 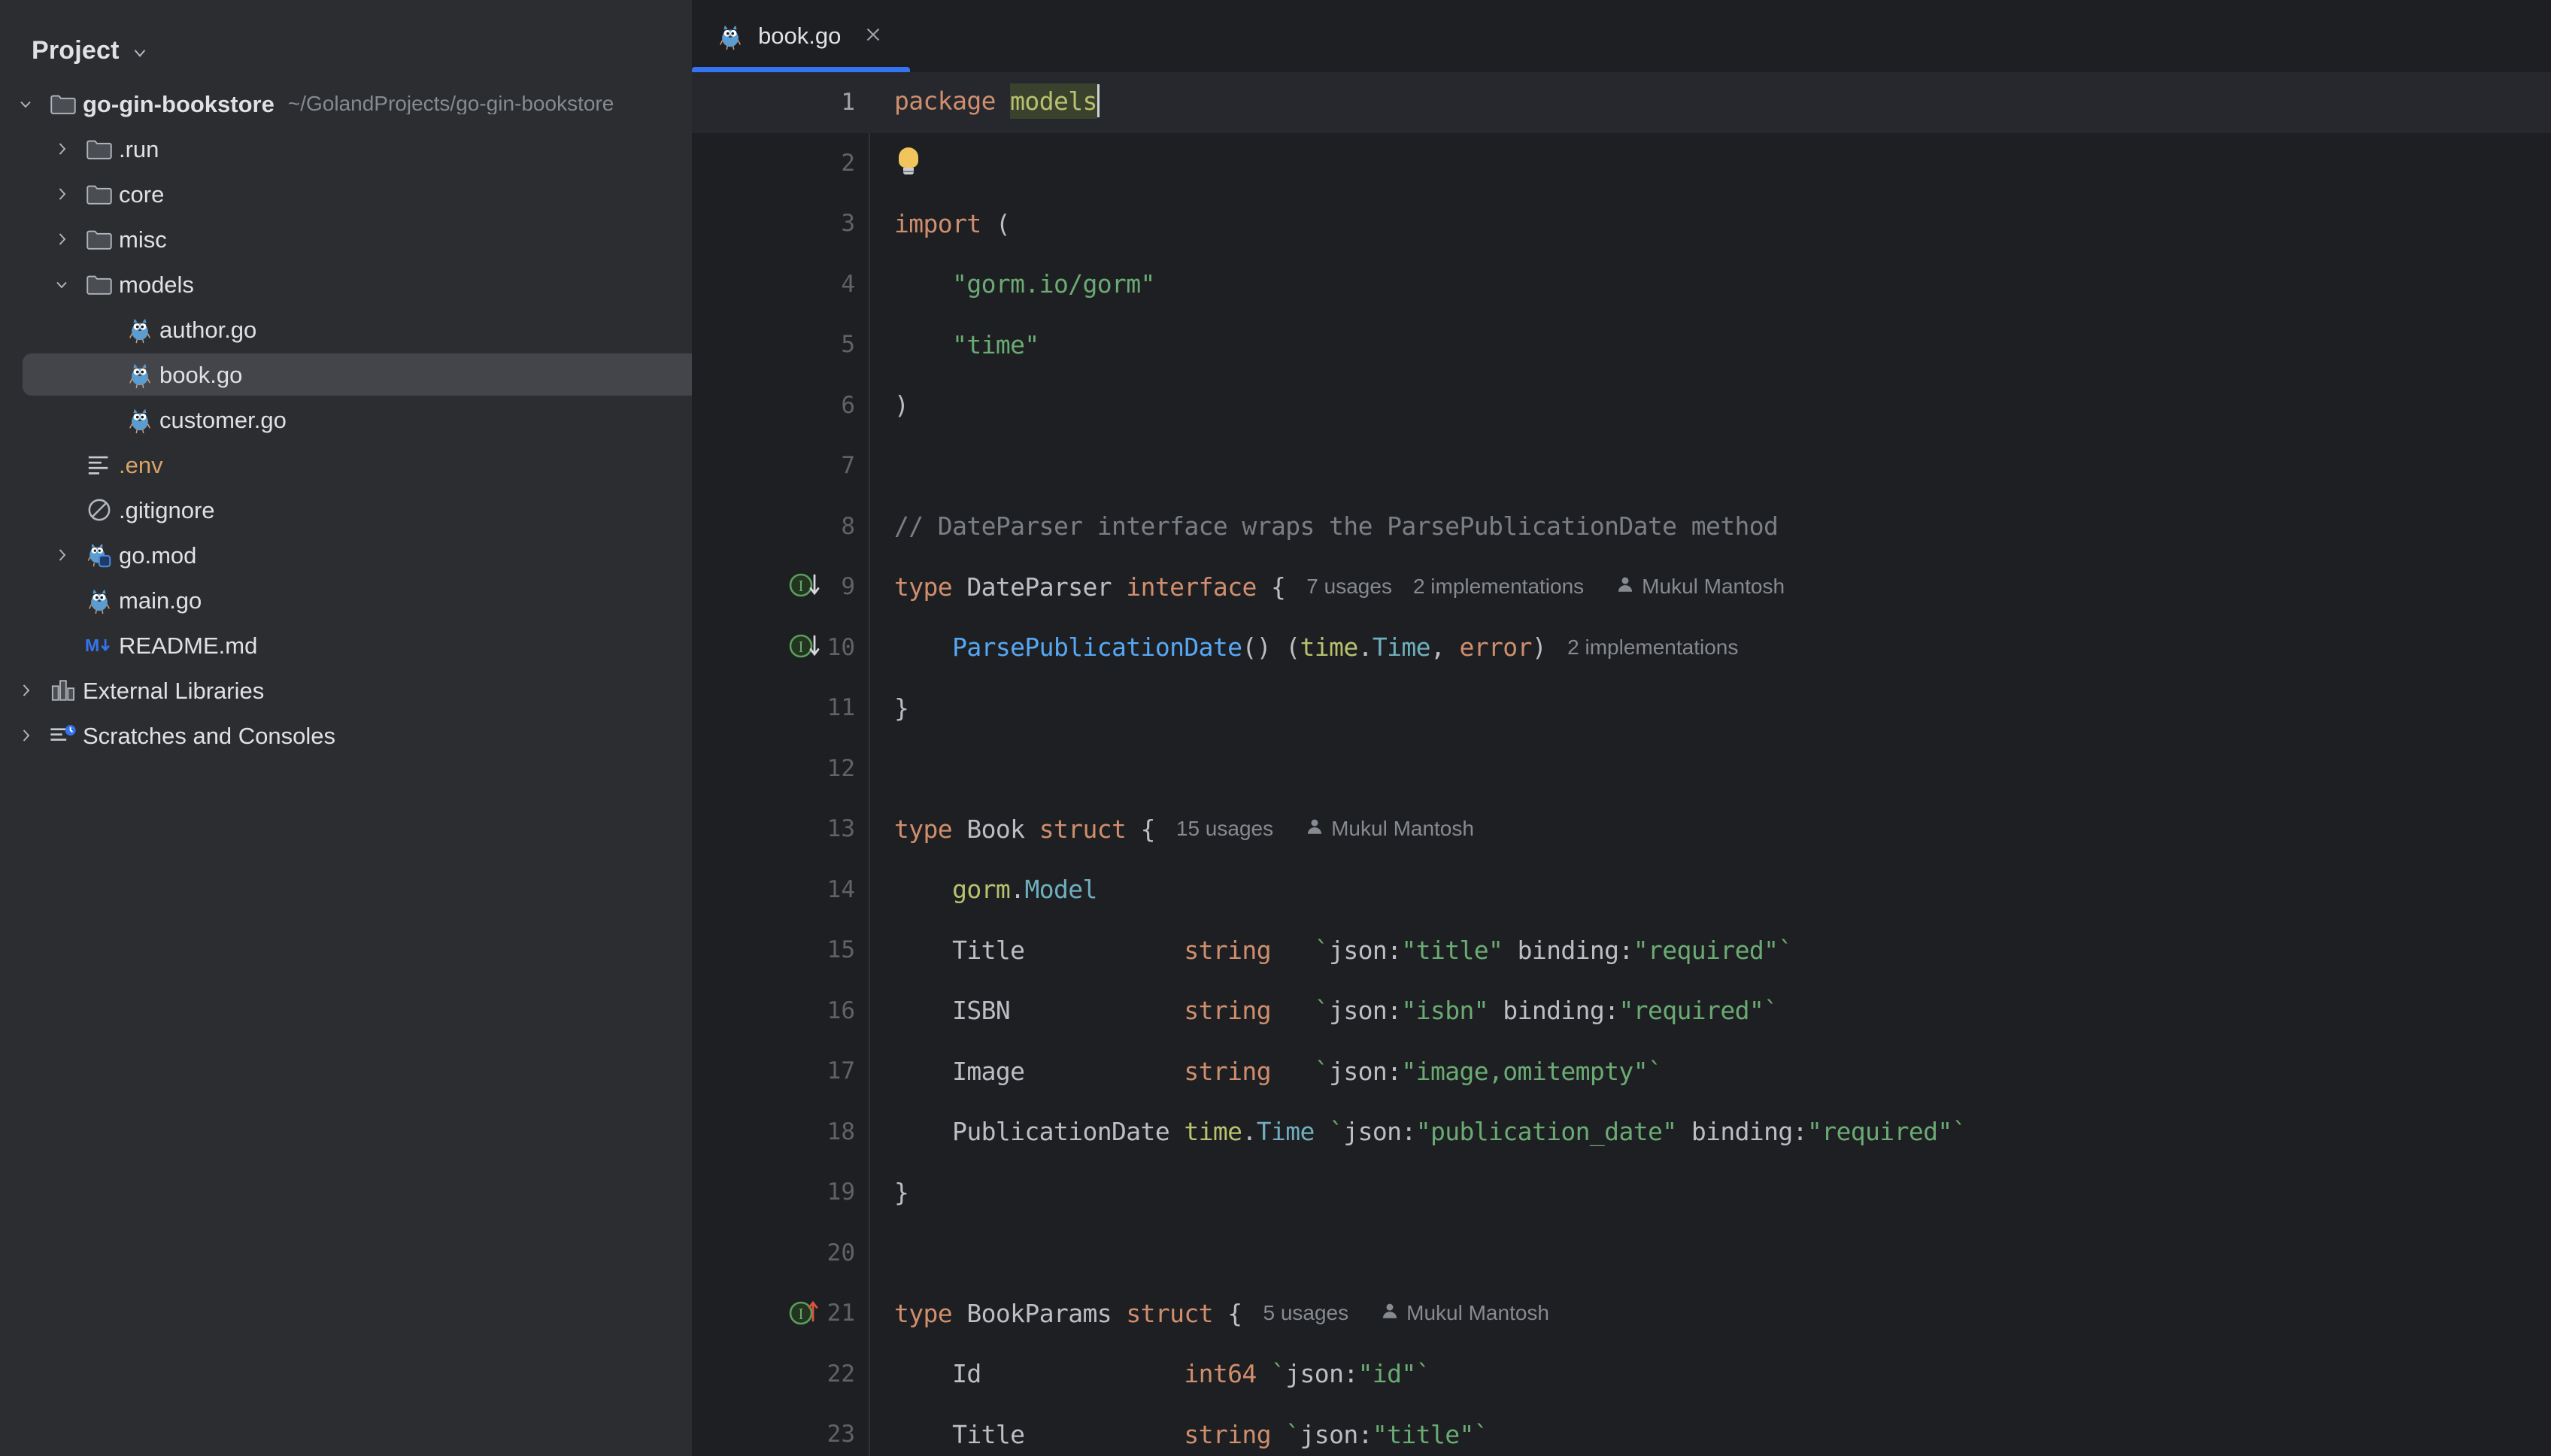 I want to click on code-line-11: }, so click(x=1710, y=708).